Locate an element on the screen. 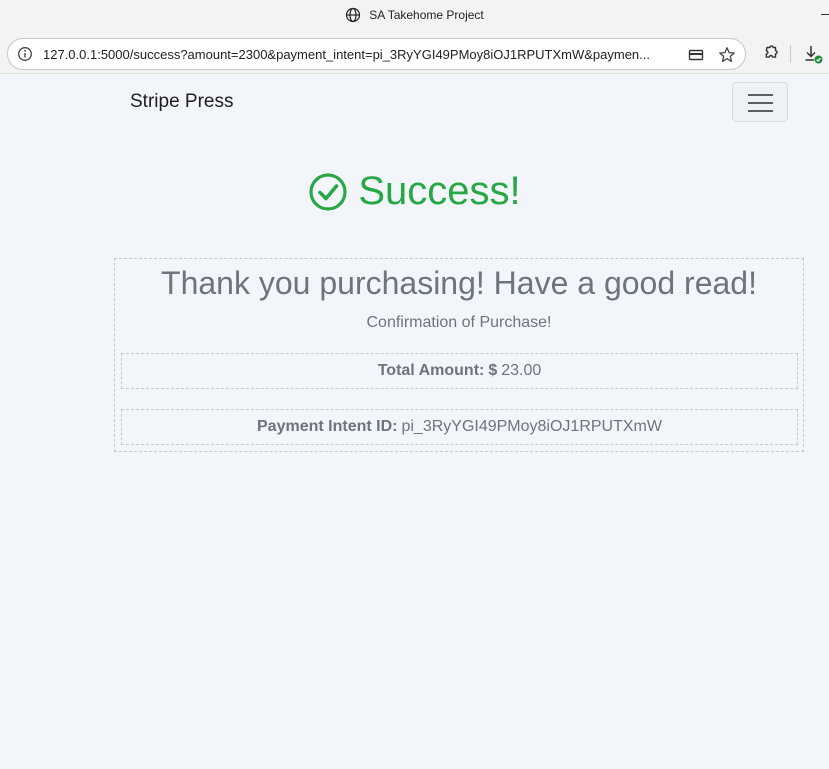 The image size is (829, 769). success-heading: Success! is located at coordinates (414, 191).